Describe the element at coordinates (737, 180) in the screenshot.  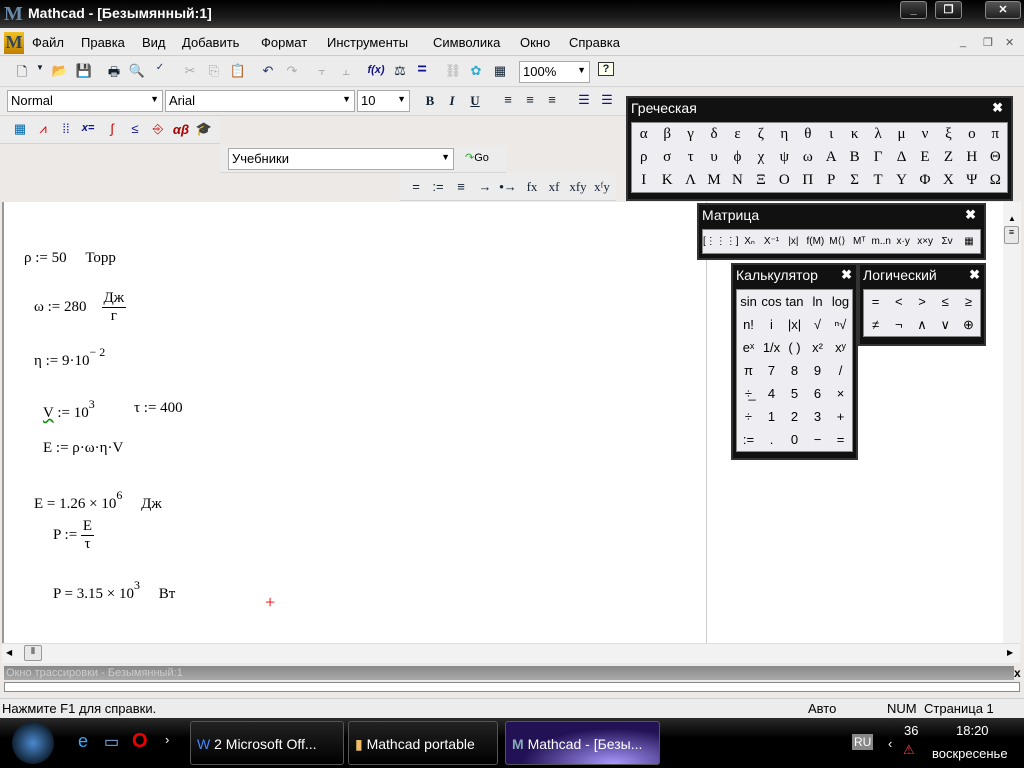
I see `greek-palette-button: Ν` at that location.